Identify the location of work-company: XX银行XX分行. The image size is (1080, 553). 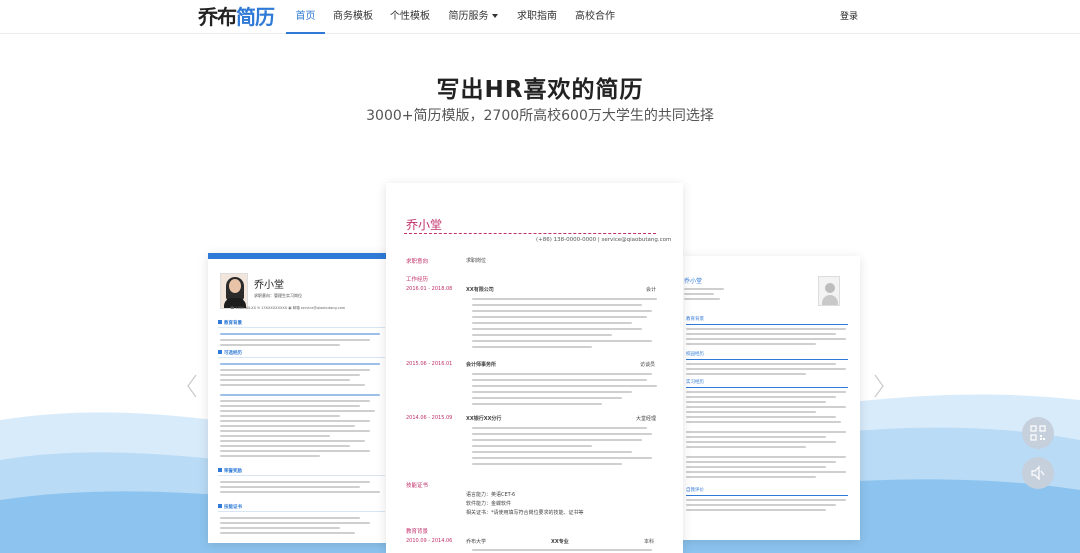
(484, 419).